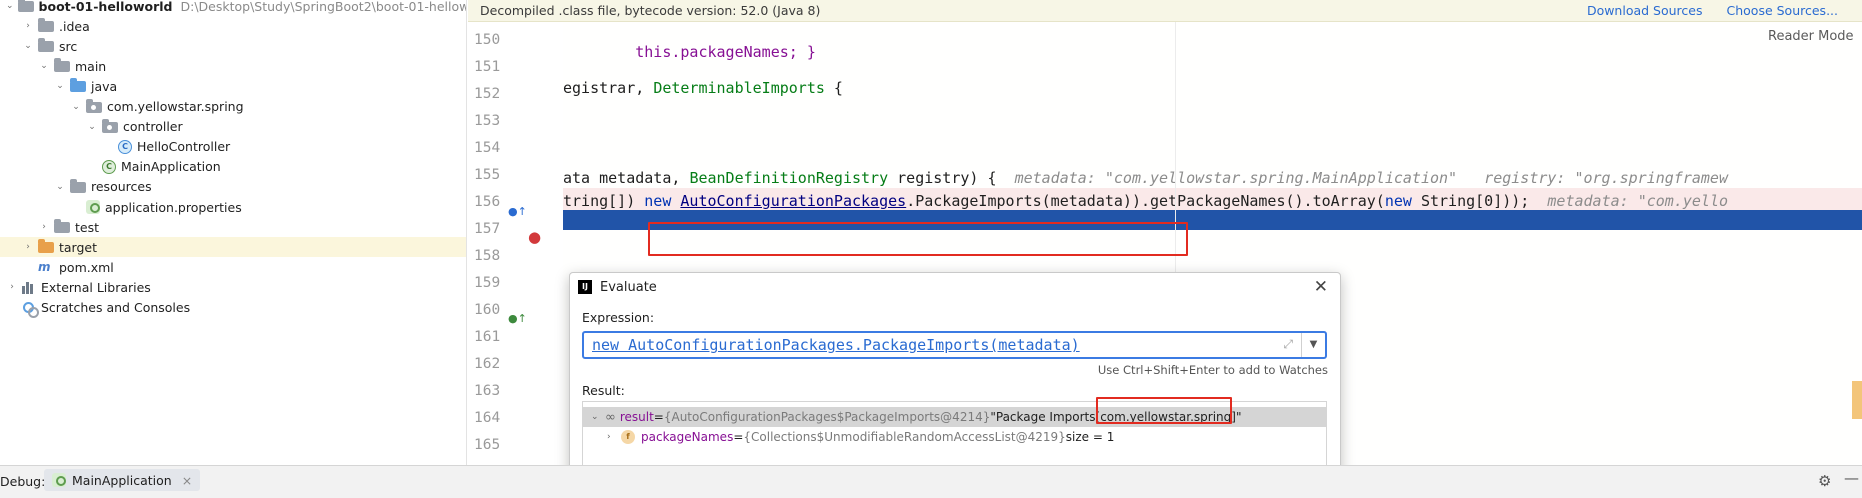  I want to click on line-number: 162, so click(487, 364).